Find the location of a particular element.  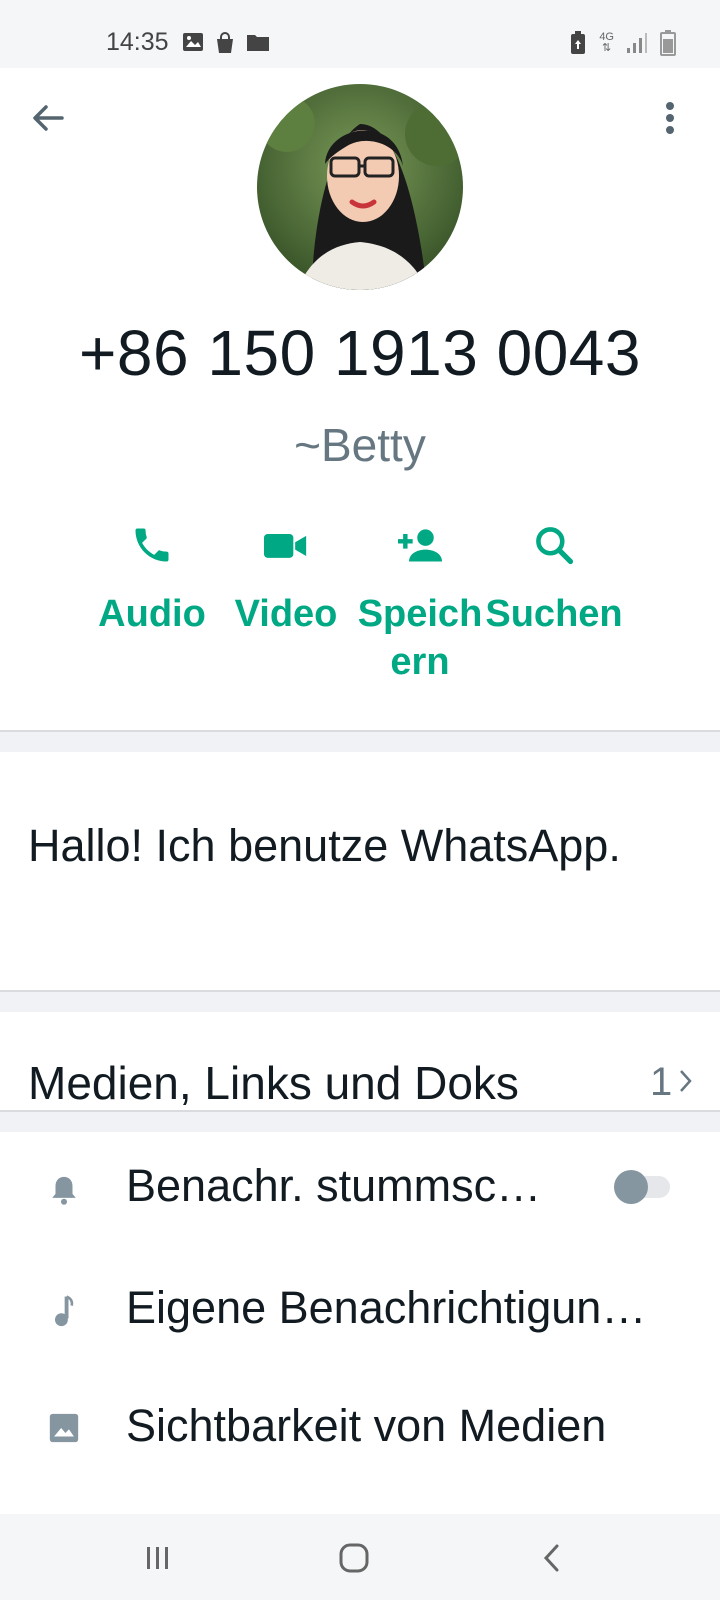

avatar-photo is located at coordinates (360, 187).